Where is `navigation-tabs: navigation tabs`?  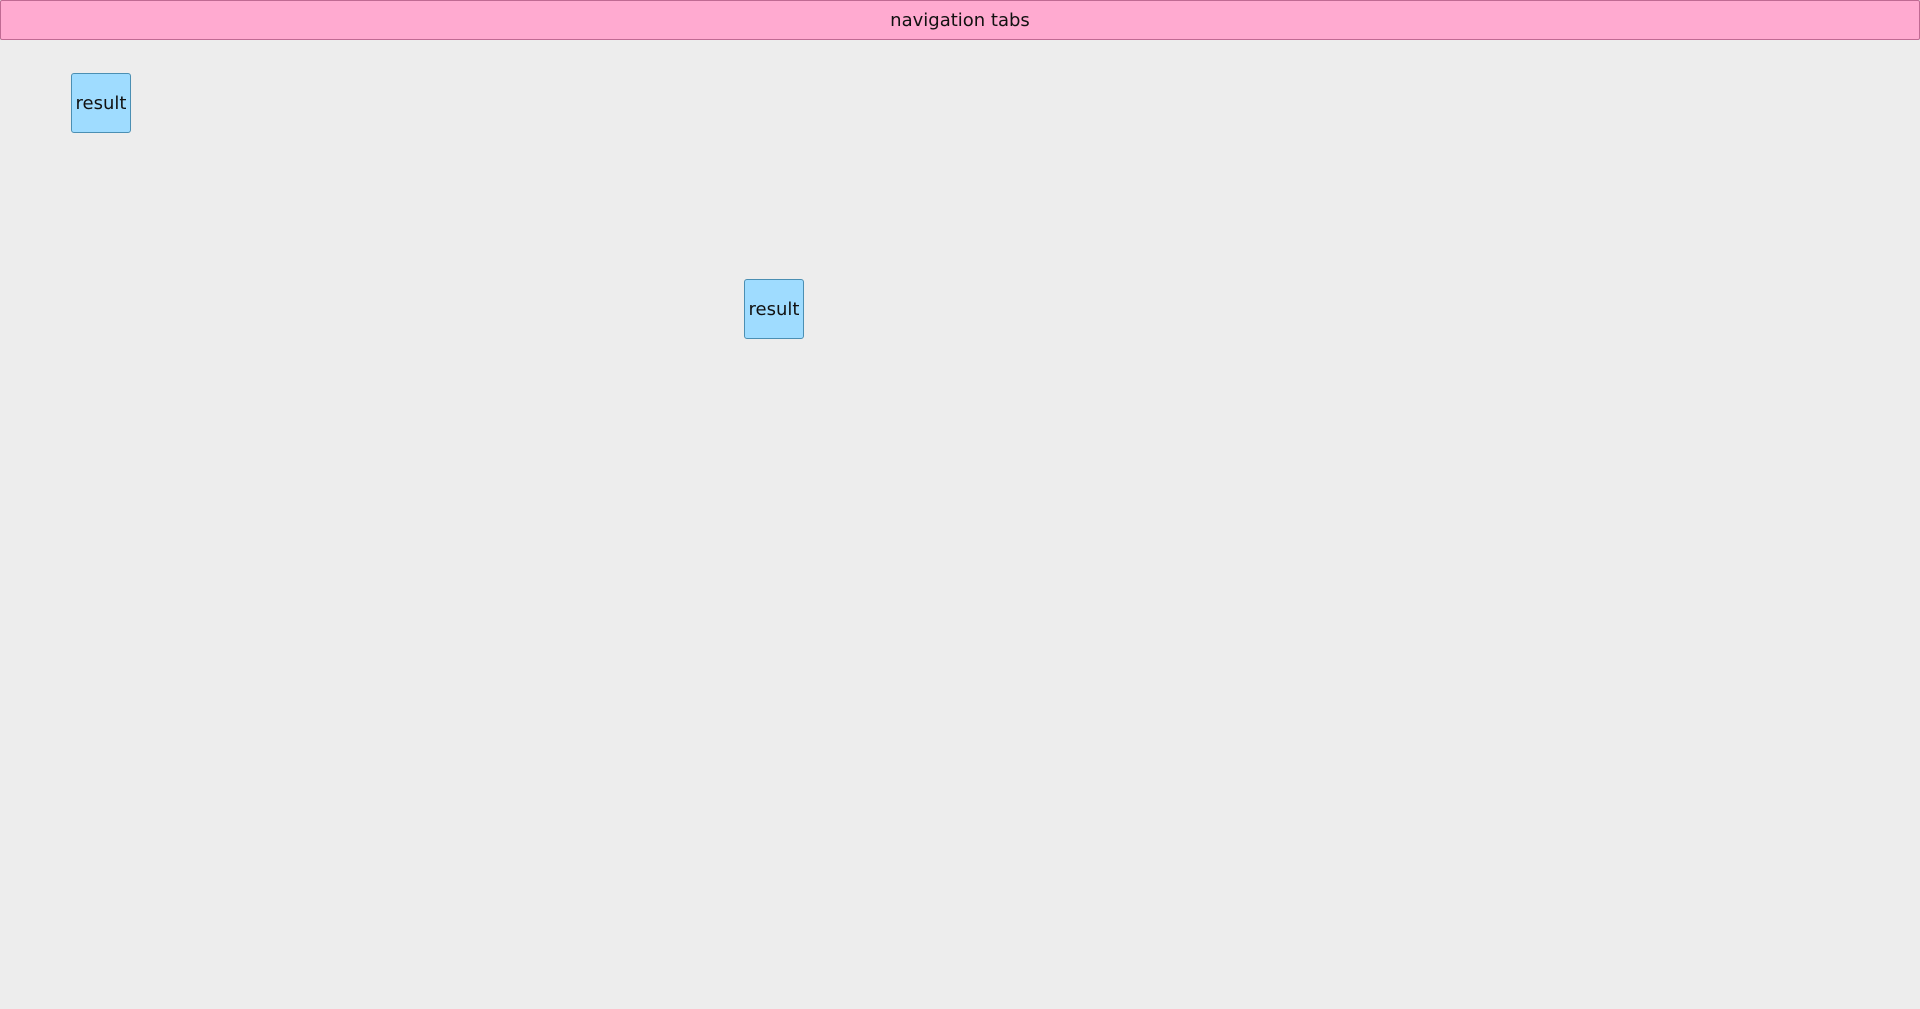
navigation-tabs: navigation tabs is located at coordinates (960, 20).